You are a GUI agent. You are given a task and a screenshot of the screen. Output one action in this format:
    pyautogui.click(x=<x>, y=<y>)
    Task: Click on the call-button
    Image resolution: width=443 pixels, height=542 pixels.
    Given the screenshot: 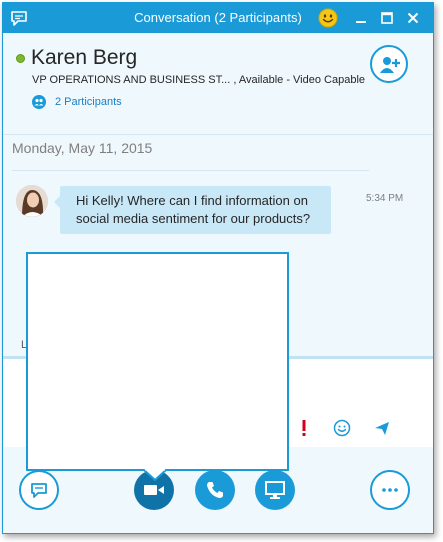 What is the action you would take?
    pyautogui.click(x=215, y=490)
    